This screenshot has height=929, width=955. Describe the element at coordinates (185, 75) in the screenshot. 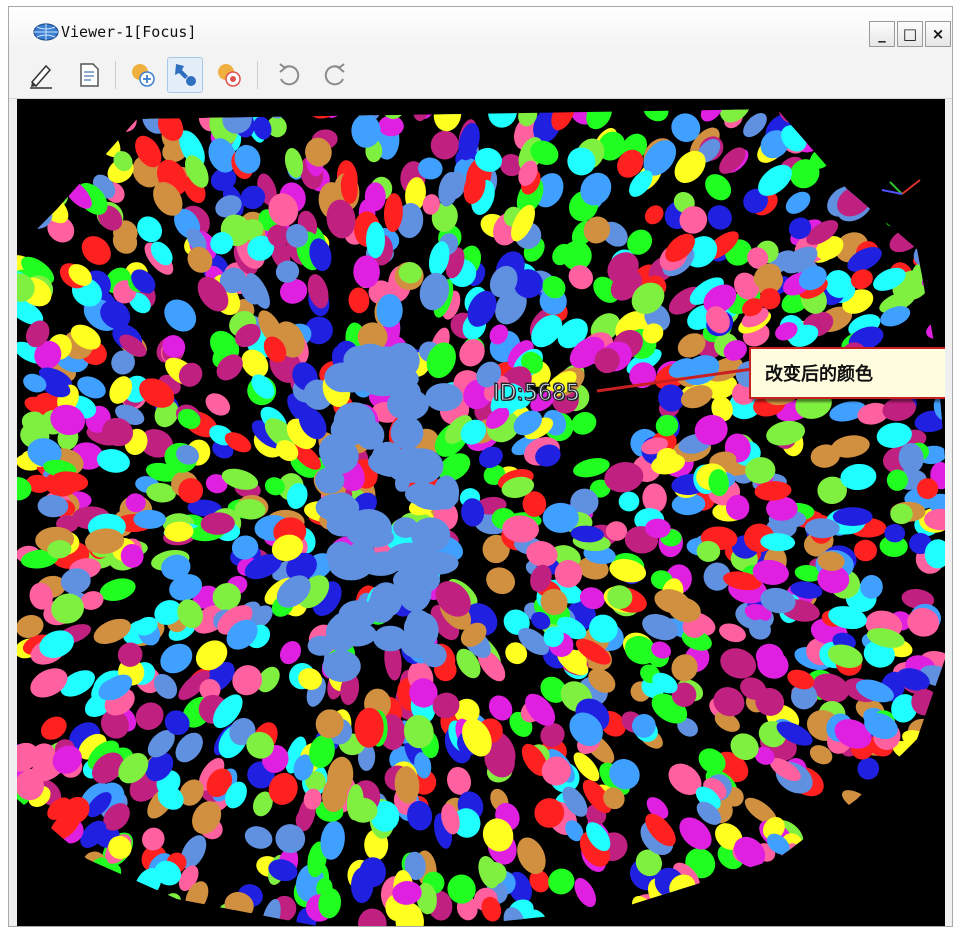

I see `select-point-button` at that location.